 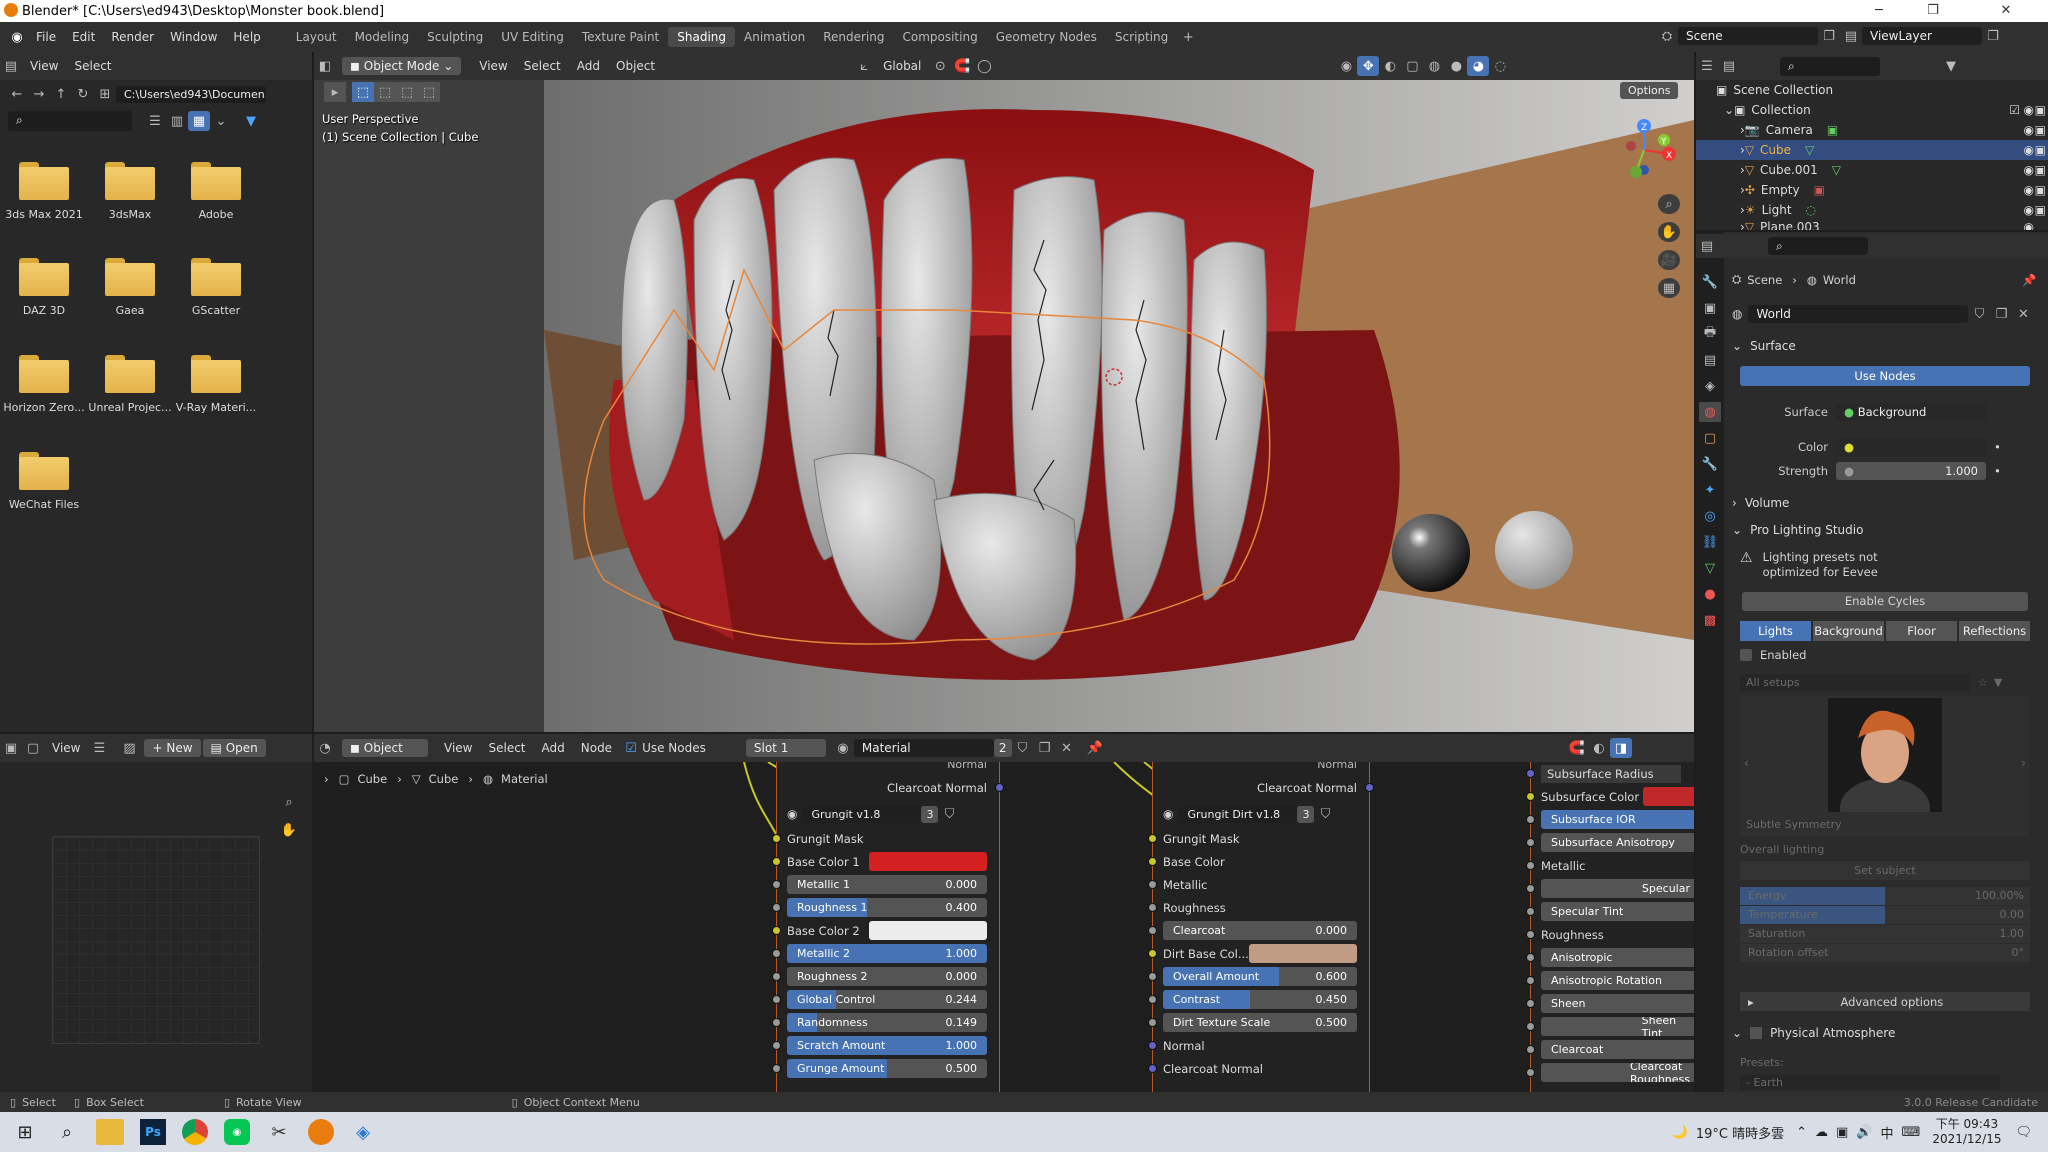 What do you see at coordinates (1746, 655) in the screenshot?
I see `enabled-checkbox` at bounding box center [1746, 655].